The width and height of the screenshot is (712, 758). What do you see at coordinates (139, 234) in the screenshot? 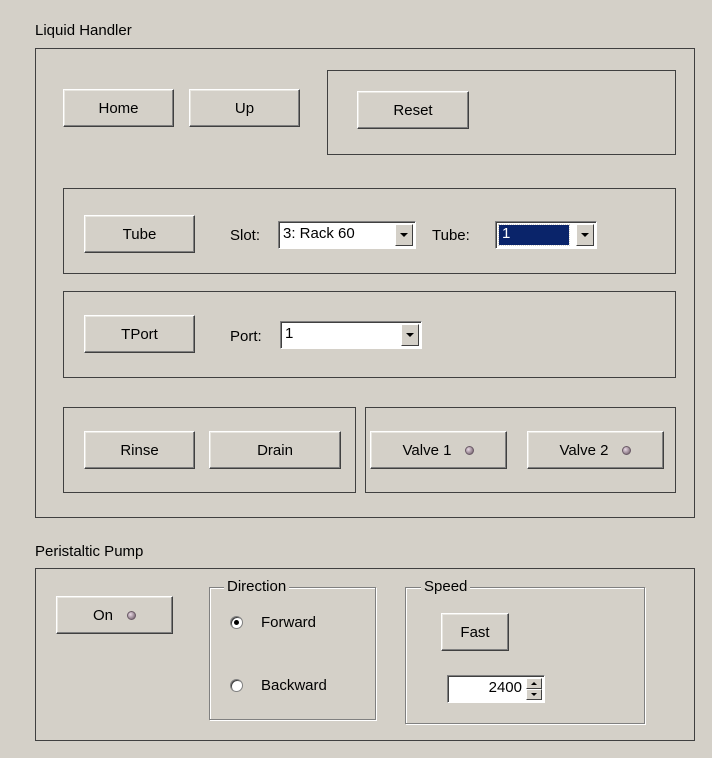
I see `tube-button: Tube` at bounding box center [139, 234].